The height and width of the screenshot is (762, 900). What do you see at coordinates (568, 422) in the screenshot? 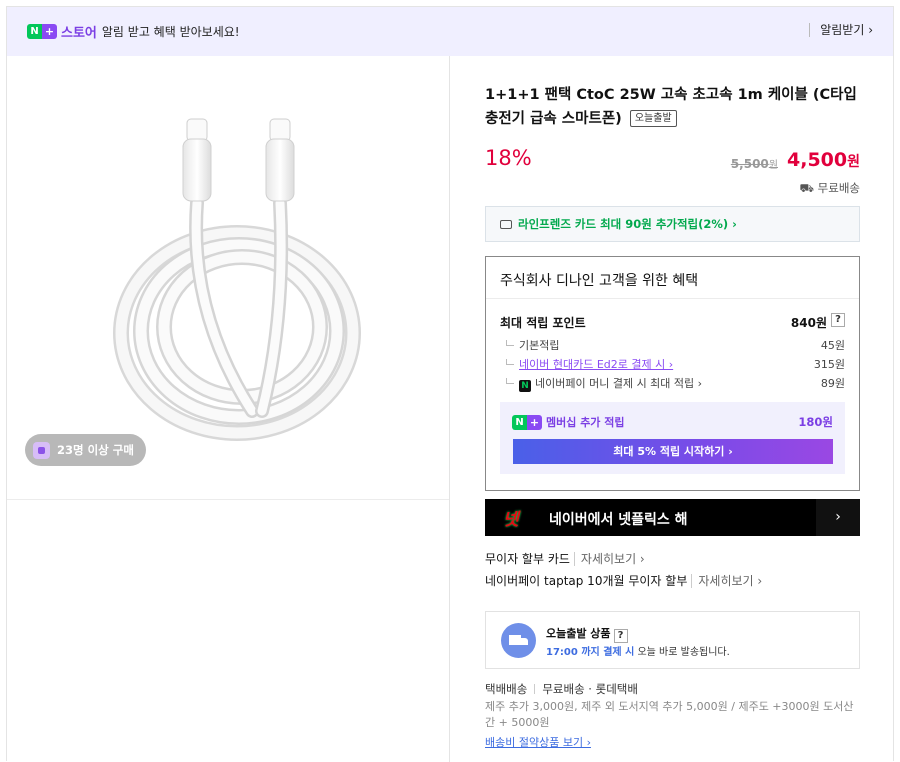
I see `membership-label: N + 멤버십 추가 적립` at bounding box center [568, 422].